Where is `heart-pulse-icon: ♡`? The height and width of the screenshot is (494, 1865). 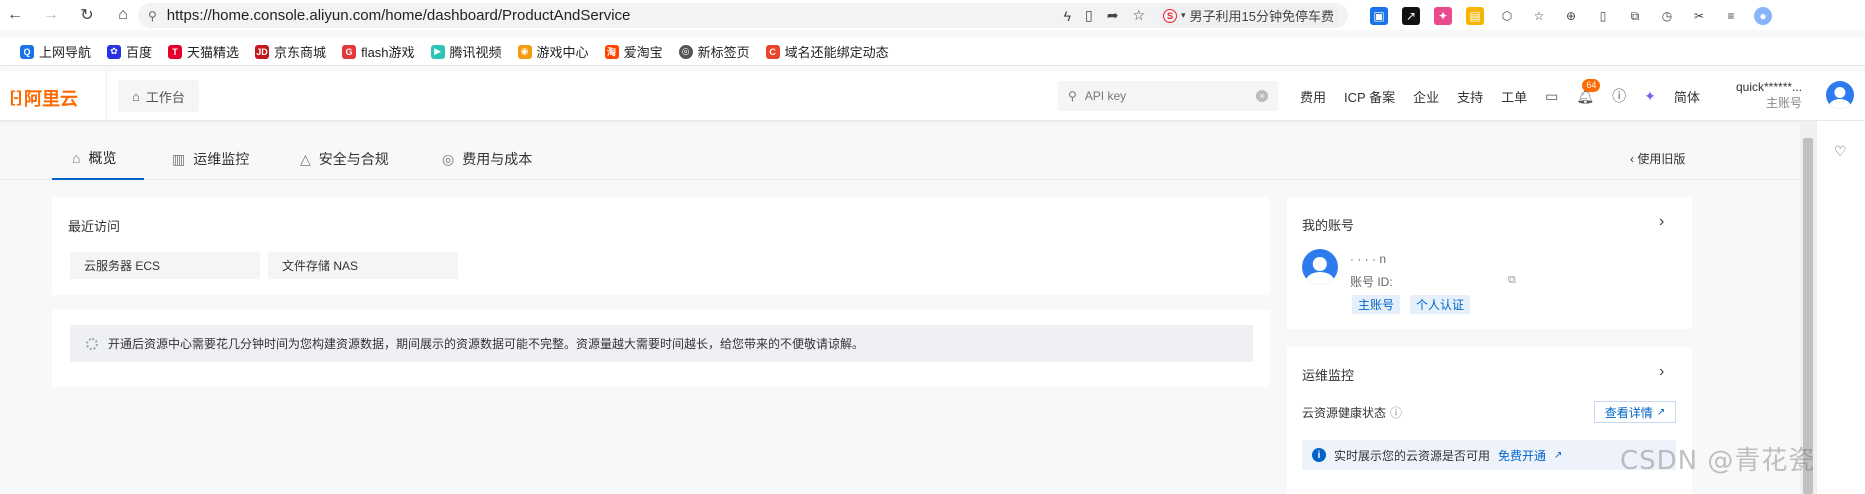
heart-pulse-icon: ♡ is located at coordinates (1840, 151).